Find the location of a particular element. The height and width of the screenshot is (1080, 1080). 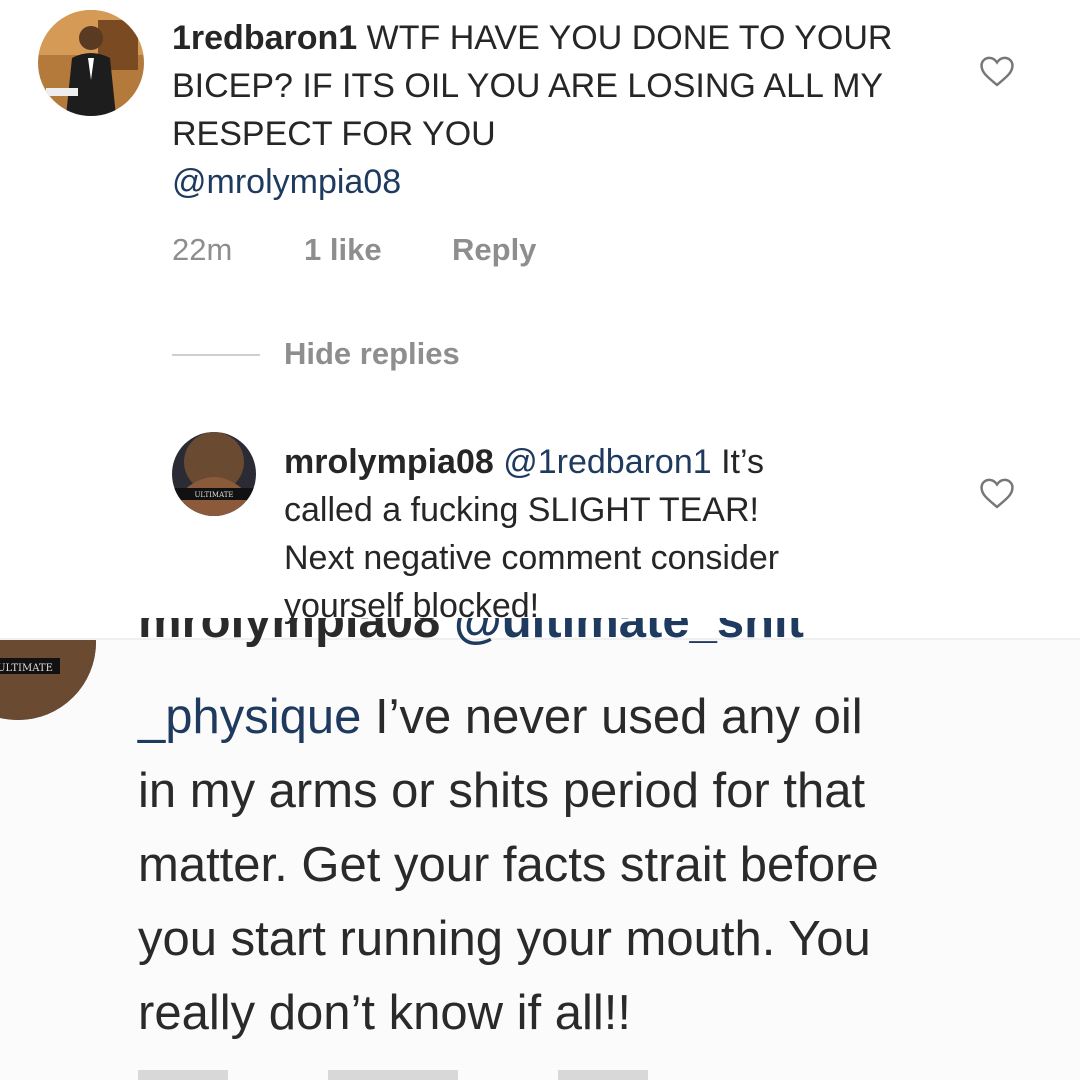

reply-text-line1: It’s is located at coordinates (742, 462).